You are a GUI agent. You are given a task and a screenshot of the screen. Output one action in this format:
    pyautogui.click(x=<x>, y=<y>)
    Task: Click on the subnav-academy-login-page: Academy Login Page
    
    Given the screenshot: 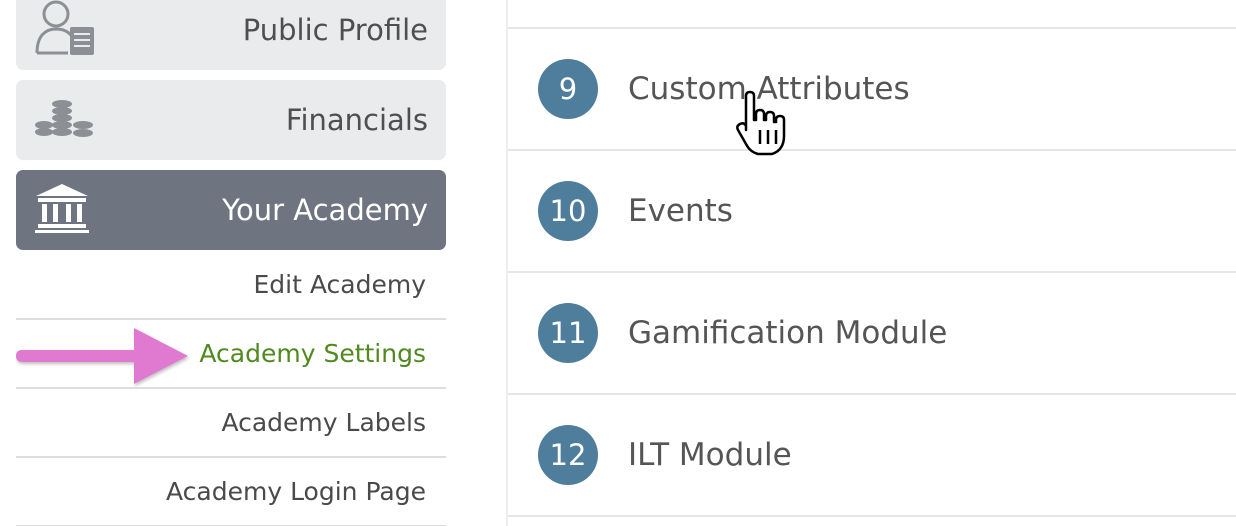 What is the action you would take?
    pyautogui.click(x=231, y=492)
    